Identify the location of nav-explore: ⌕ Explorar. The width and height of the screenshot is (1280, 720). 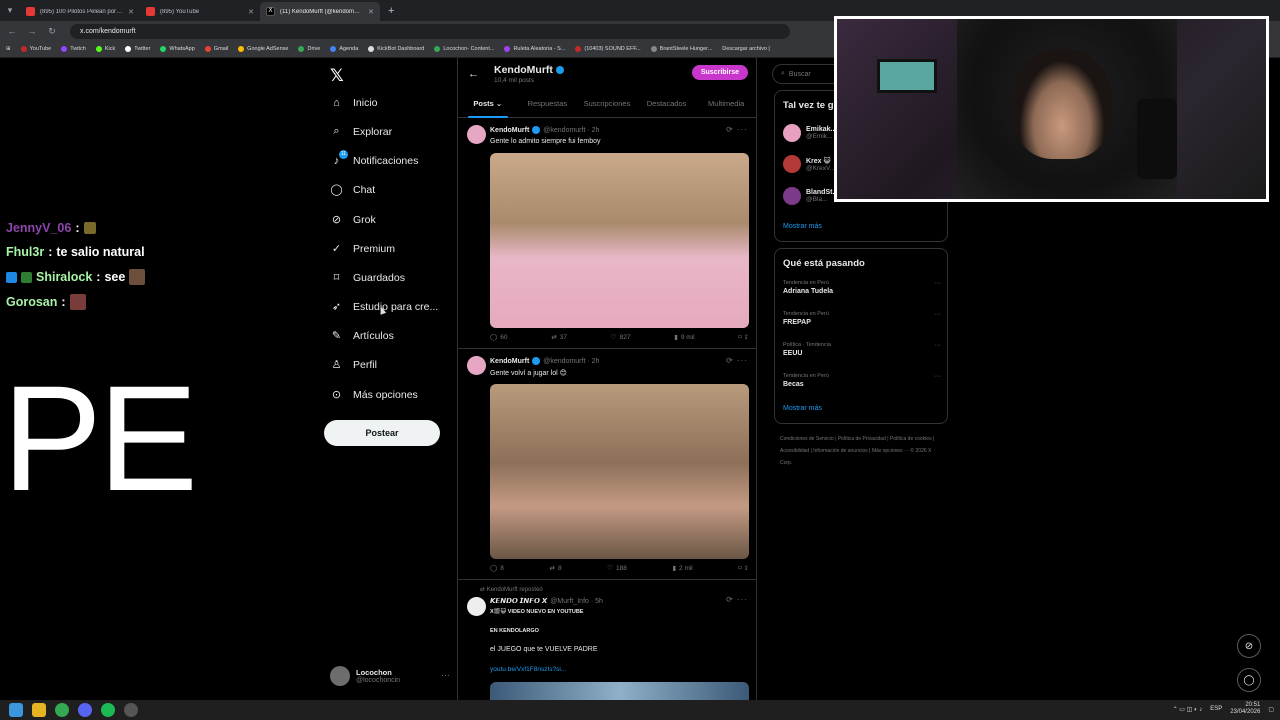
(361, 131).